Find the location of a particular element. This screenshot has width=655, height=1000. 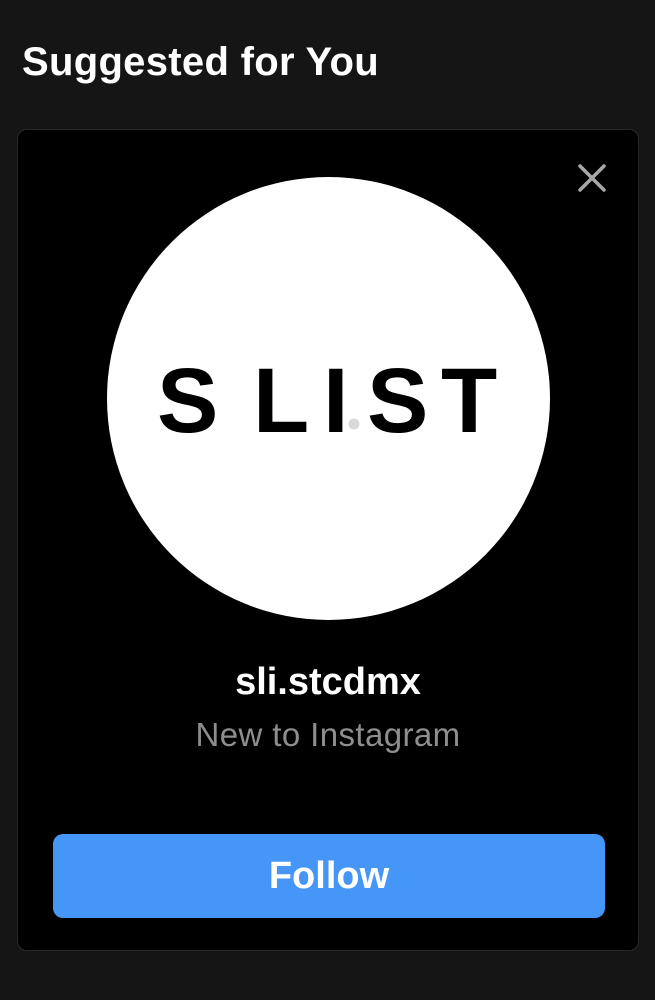

suggestion-reason: New to Instagram is located at coordinates (328, 734).